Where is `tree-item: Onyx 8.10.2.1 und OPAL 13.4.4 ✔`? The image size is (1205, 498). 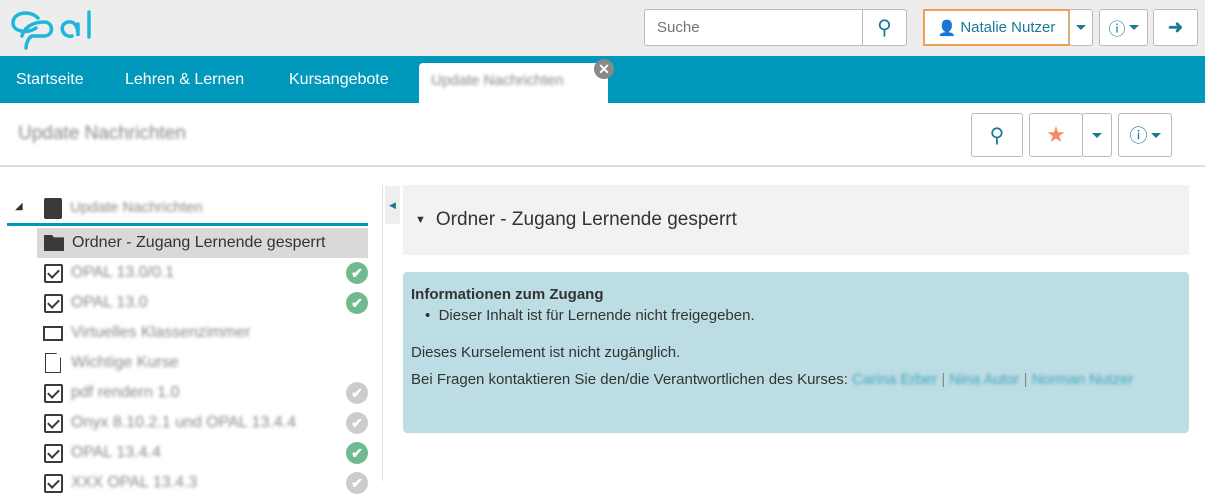 tree-item: Onyx 8.10.2.1 und OPAL 13.4.4 ✔ is located at coordinates (202, 423).